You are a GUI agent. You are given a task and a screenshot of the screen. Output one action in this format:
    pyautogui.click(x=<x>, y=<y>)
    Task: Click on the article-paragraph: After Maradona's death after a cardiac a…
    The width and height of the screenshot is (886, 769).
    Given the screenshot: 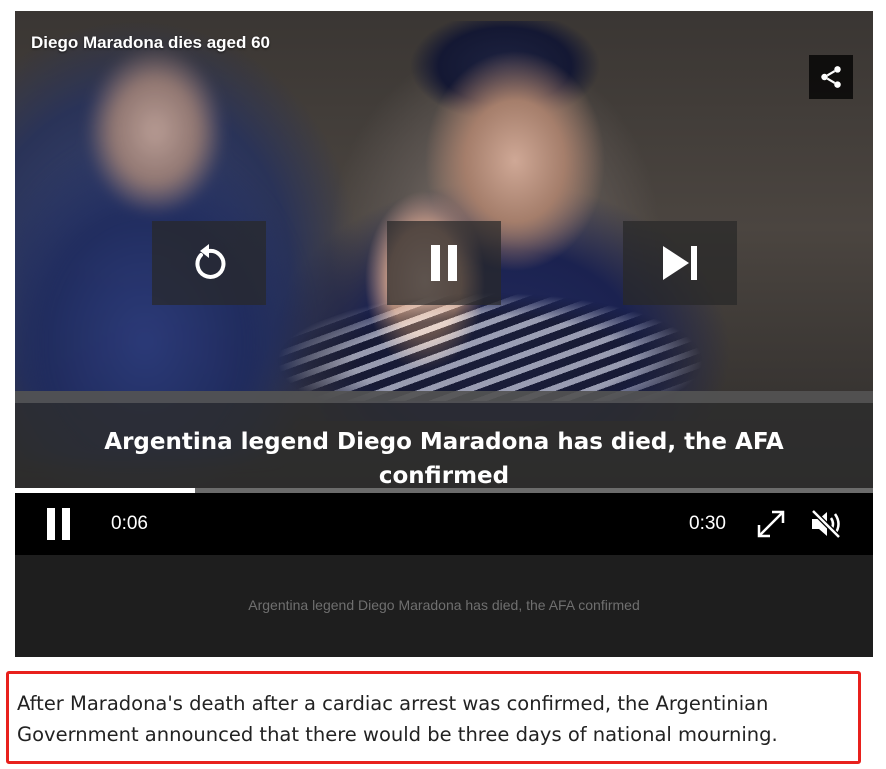 What is the action you would take?
    pyautogui.click(x=397, y=719)
    